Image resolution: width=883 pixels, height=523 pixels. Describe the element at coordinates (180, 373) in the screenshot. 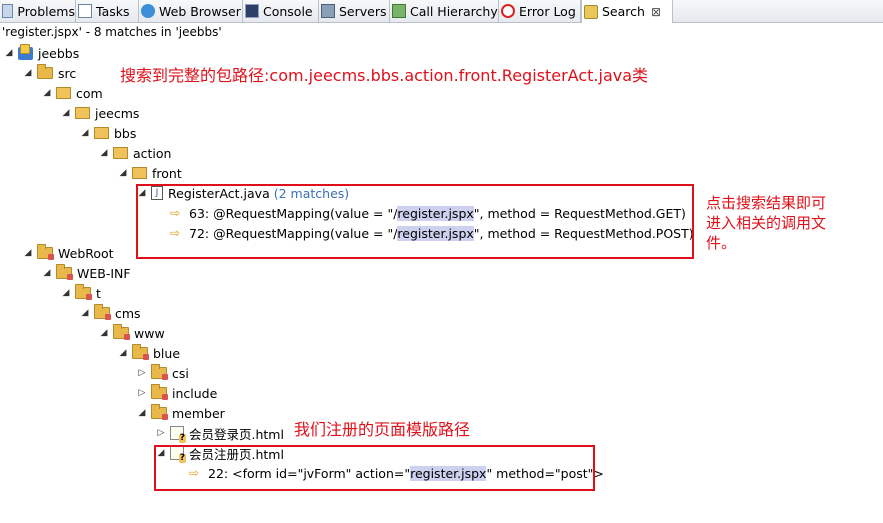

I see `tree-label: csi` at that location.